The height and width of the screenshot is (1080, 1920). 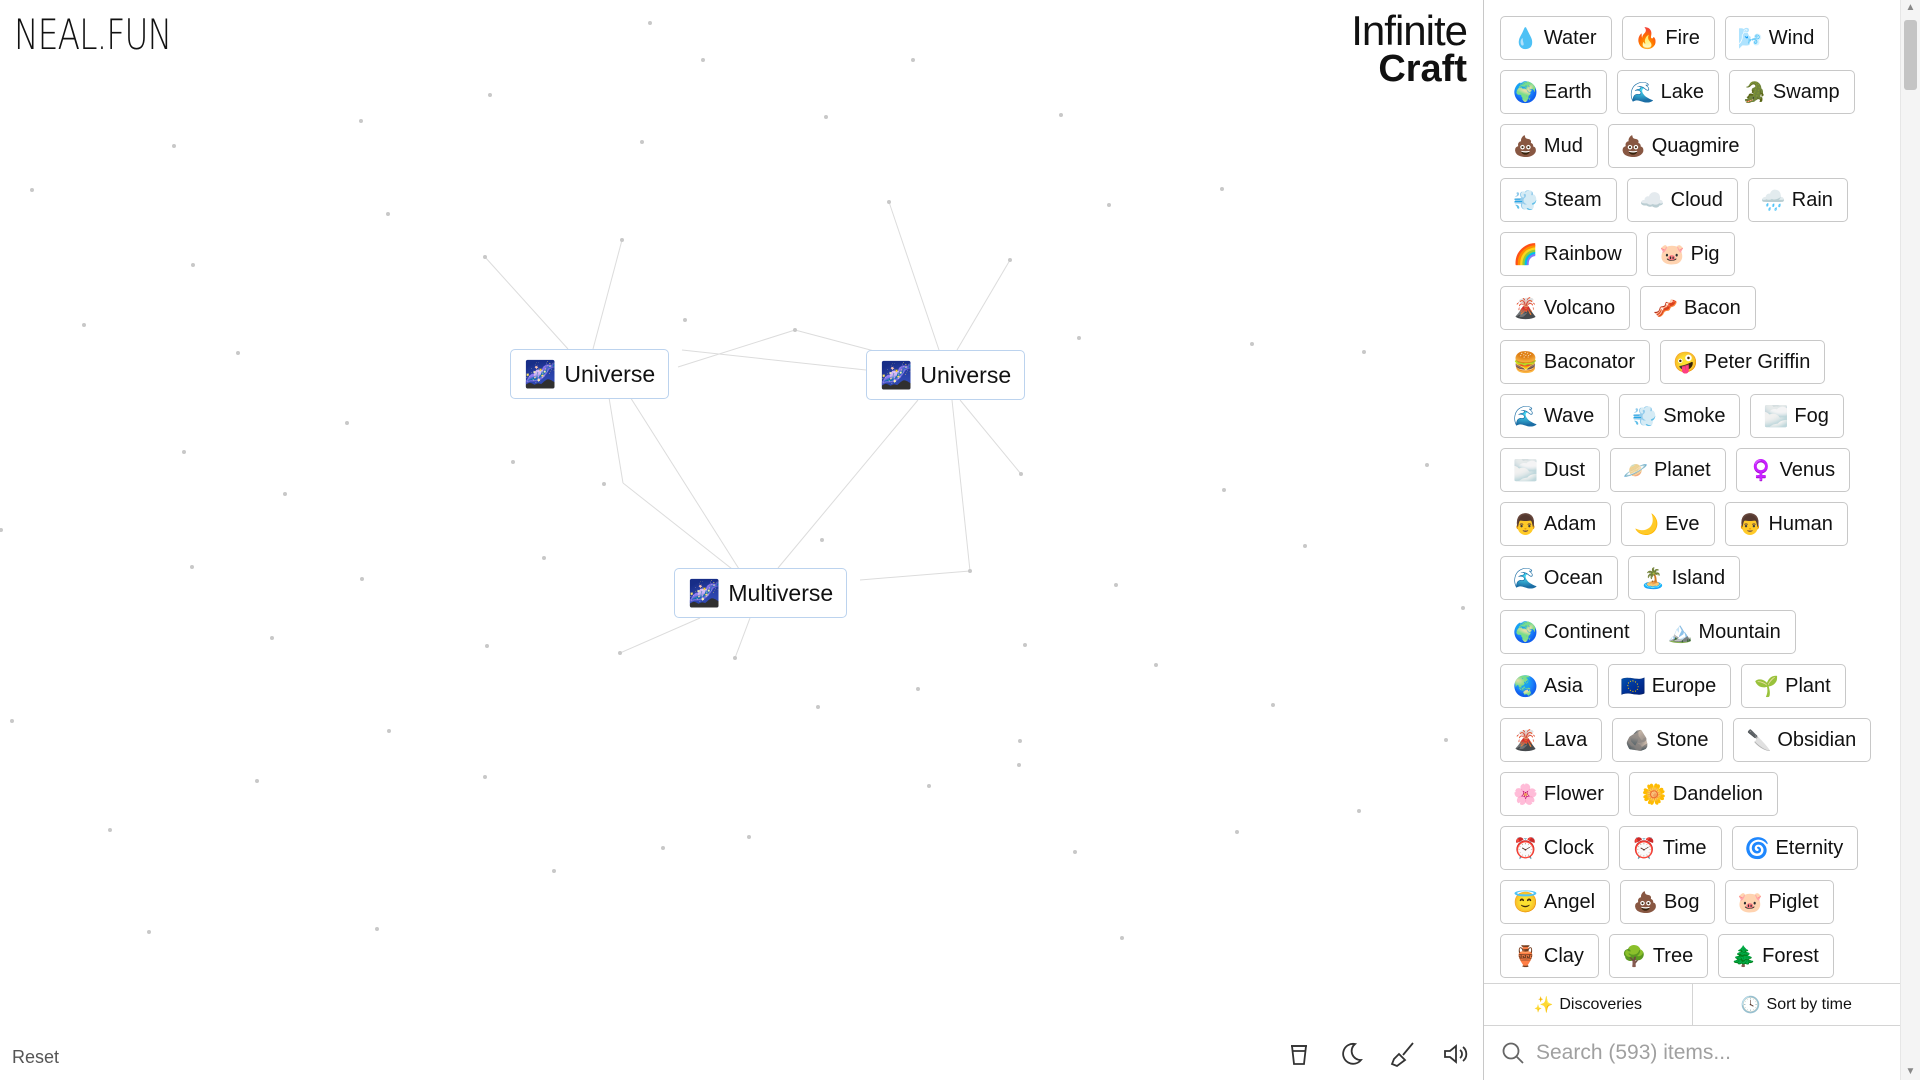 I want to click on item-label: Ocean, so click(x=1573, y=577).